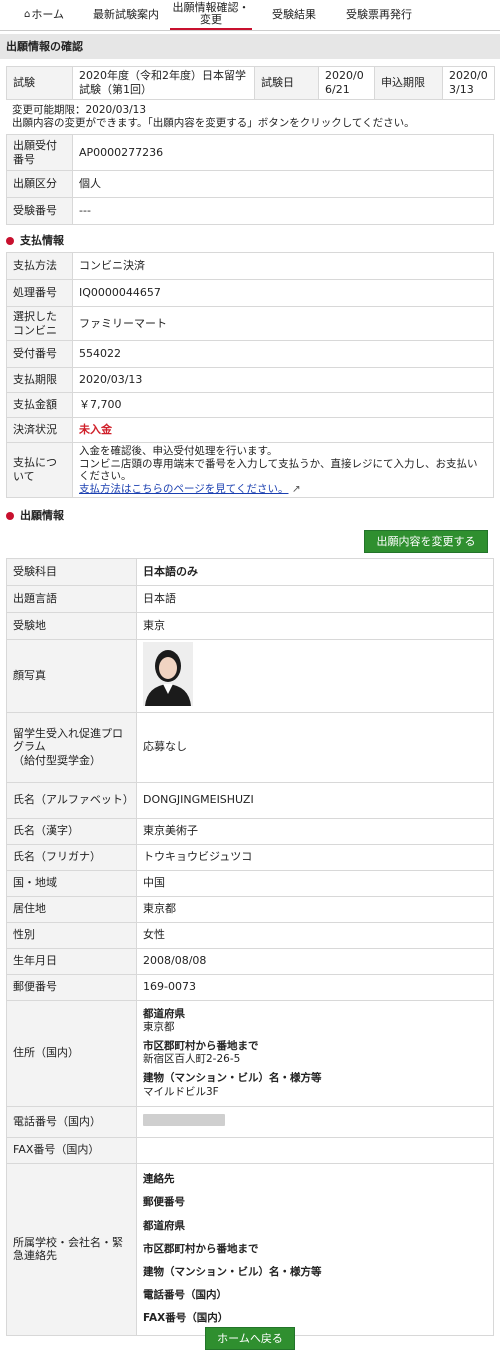 This screenshot has width=500, height=1359. What do you see at coordinates (315, 800) in the screenshot?
I see `row-value: DONGJINGMEISHUZI` at bounding box center [315, 800].